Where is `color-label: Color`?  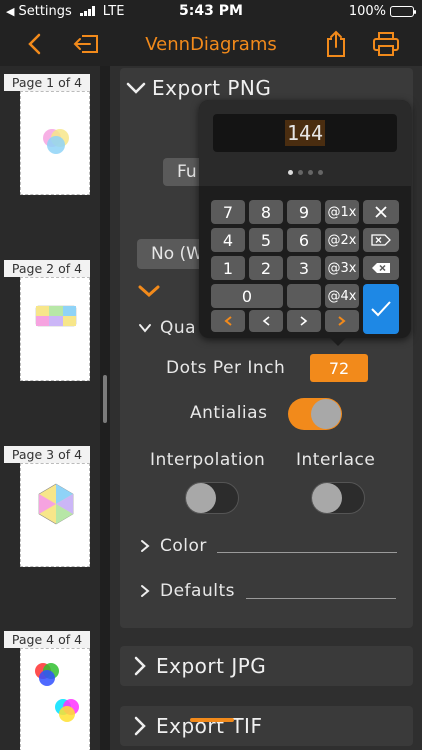
color-label: Color is located at coordinates (183, 546).